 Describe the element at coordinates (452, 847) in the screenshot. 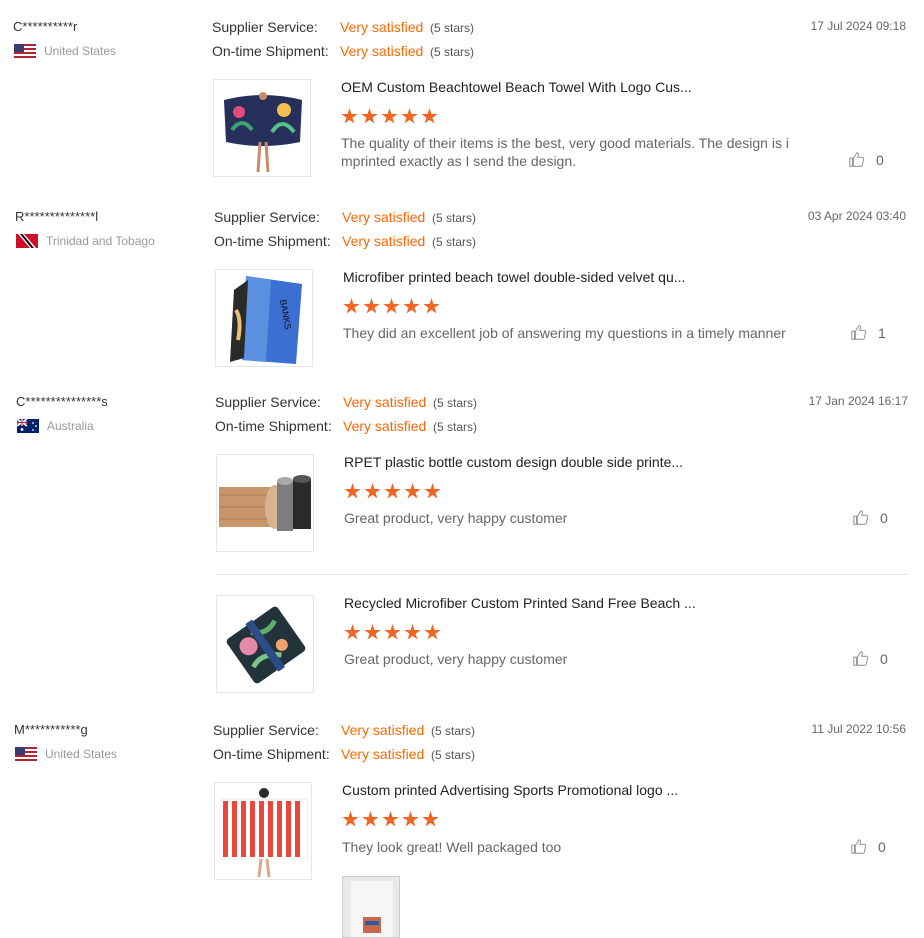

I see `review-text-line: They look great! Well packaged too` at that location.